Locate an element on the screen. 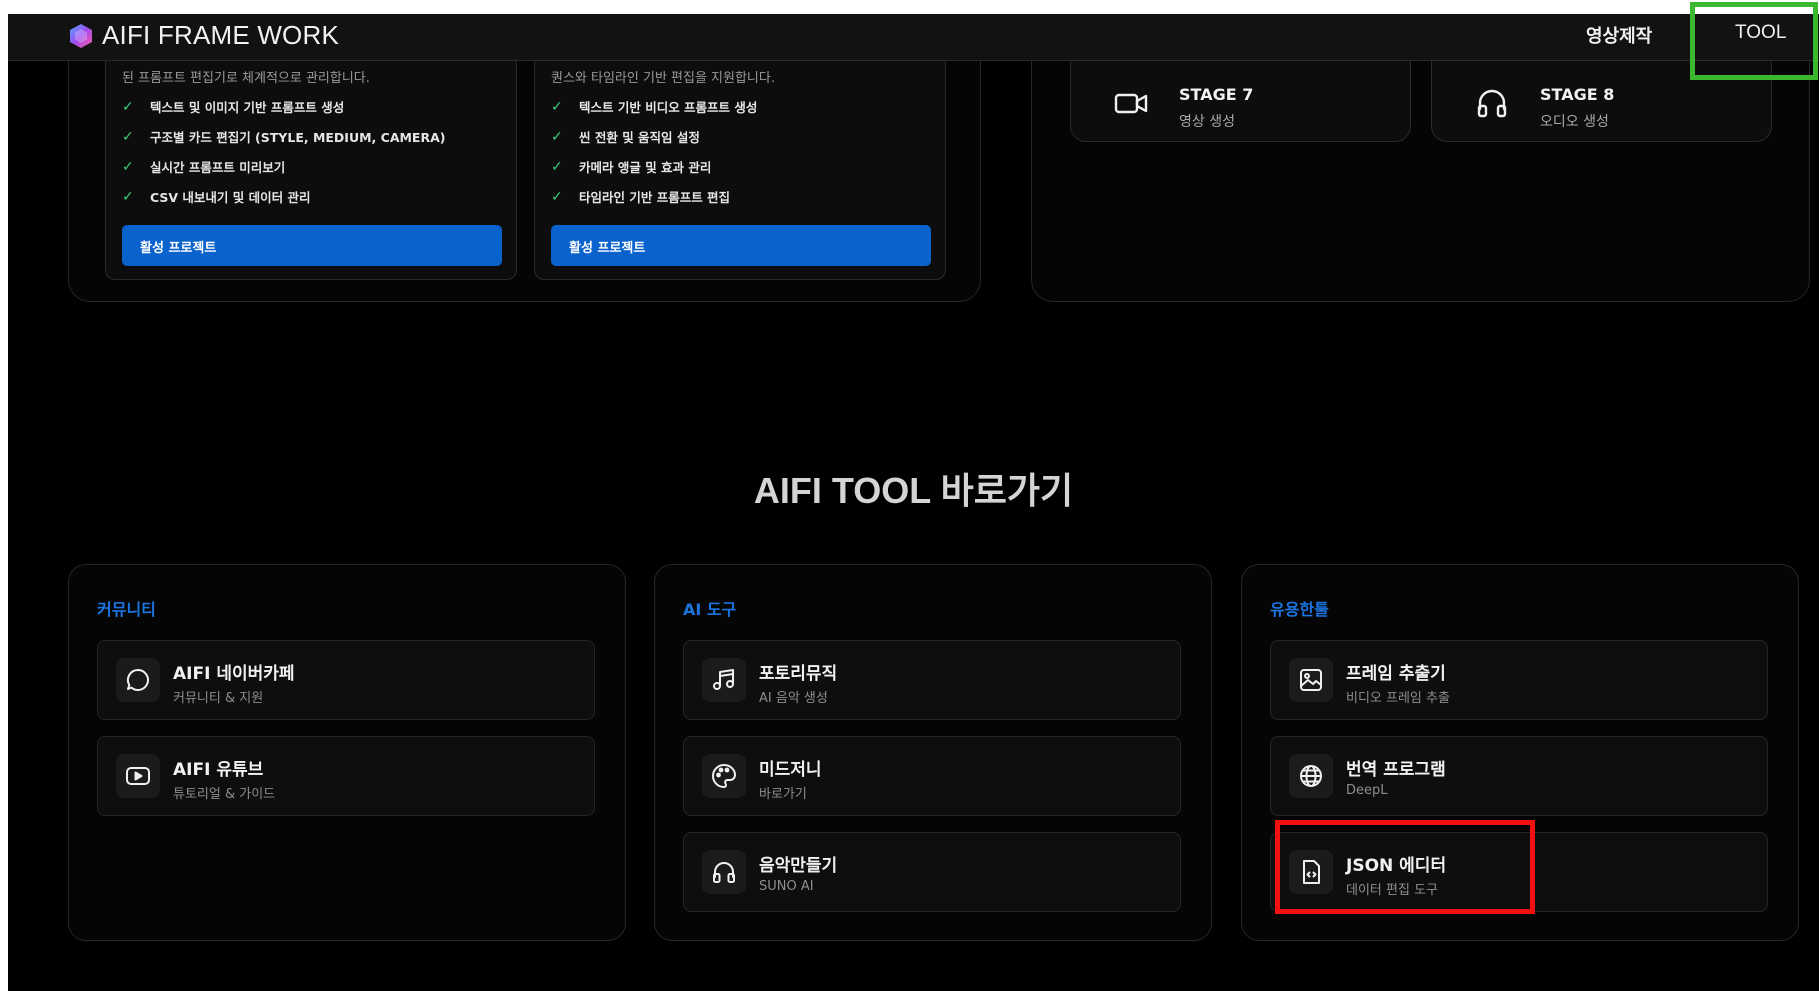 This screenshot has height=991, width=1819. feature-item: ✓ 구조별 카드 편집기 (STYLE, MEDIUM, CAMERA) is located at coordinates (284, 137).